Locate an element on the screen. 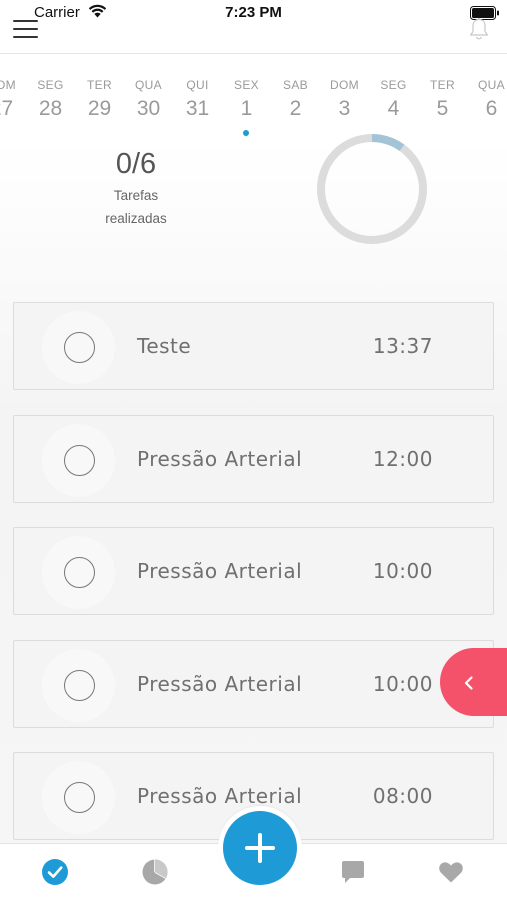 This screenshot has width=507, height=900. day-qua-6: QUA 6 is located at coordinates (487, 99).